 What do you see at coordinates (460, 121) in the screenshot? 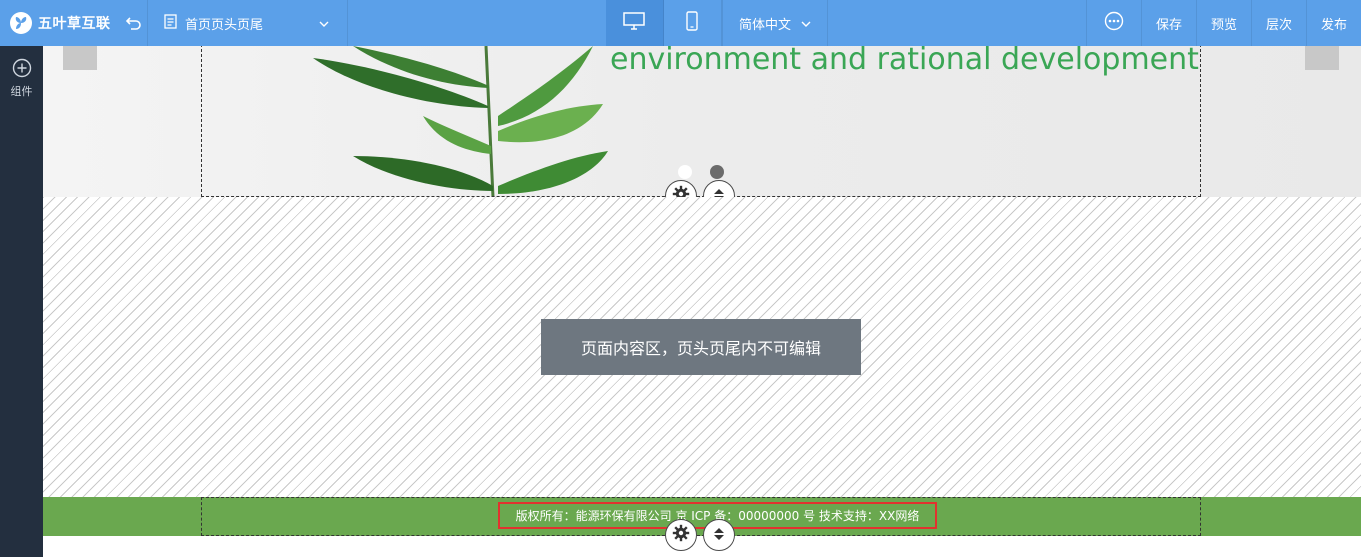
I see `plant-image` at bounding box center [460, 121].